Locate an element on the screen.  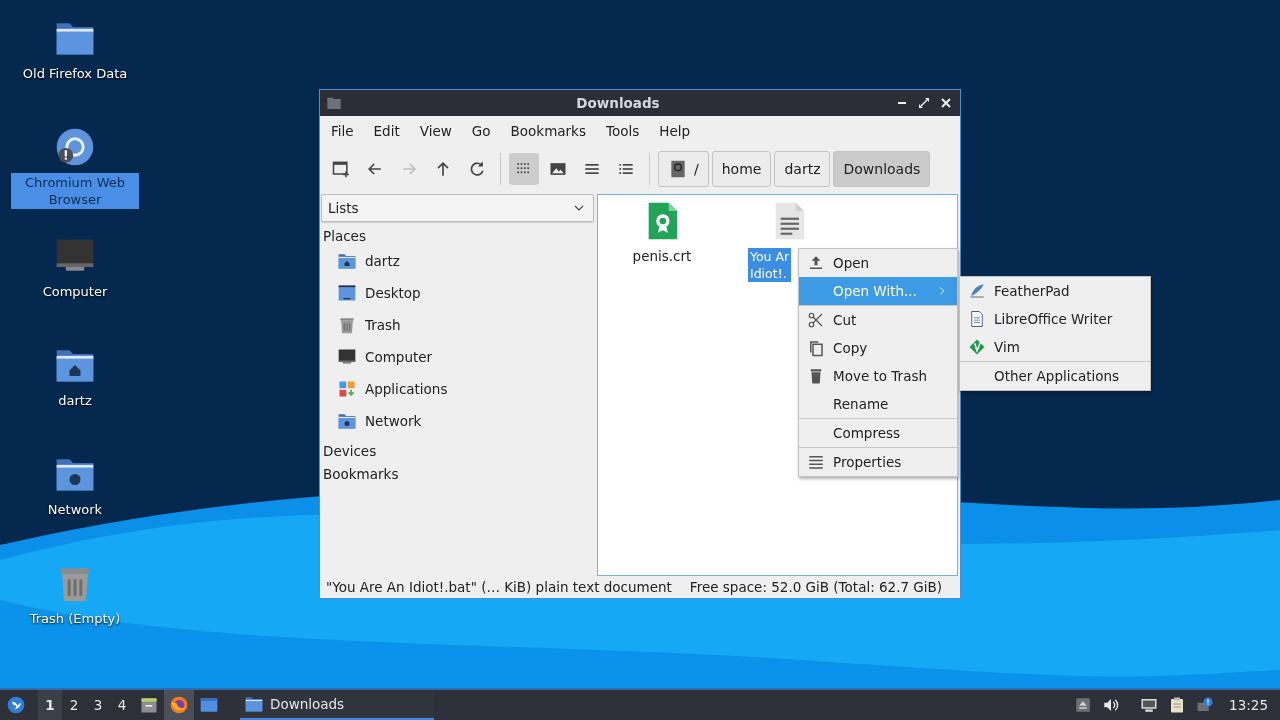
applications-icon is located at coordinates (347, 389).